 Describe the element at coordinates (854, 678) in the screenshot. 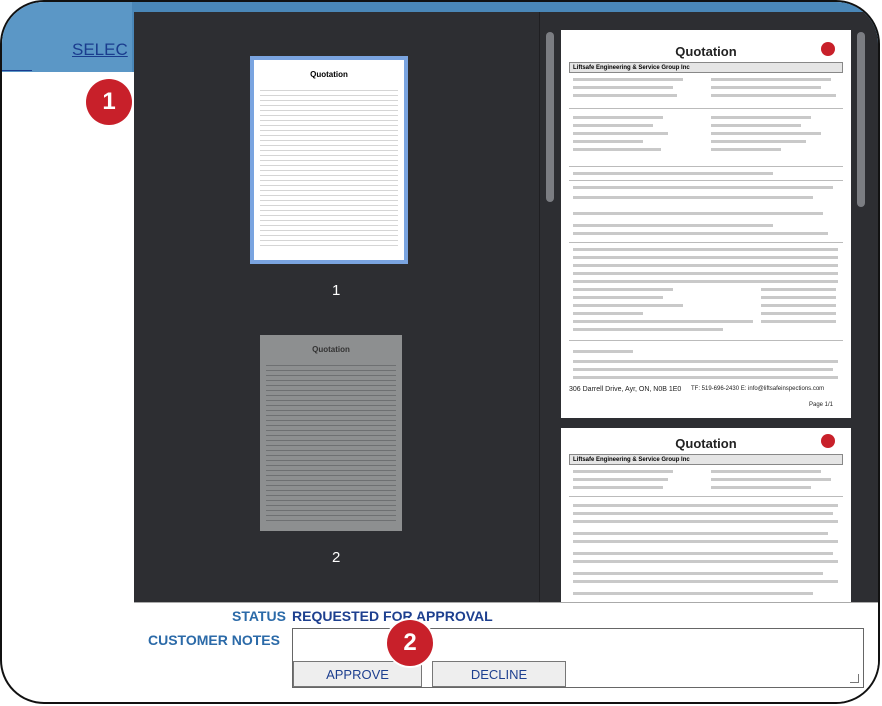

I see `resize-handle-icon` at that location.